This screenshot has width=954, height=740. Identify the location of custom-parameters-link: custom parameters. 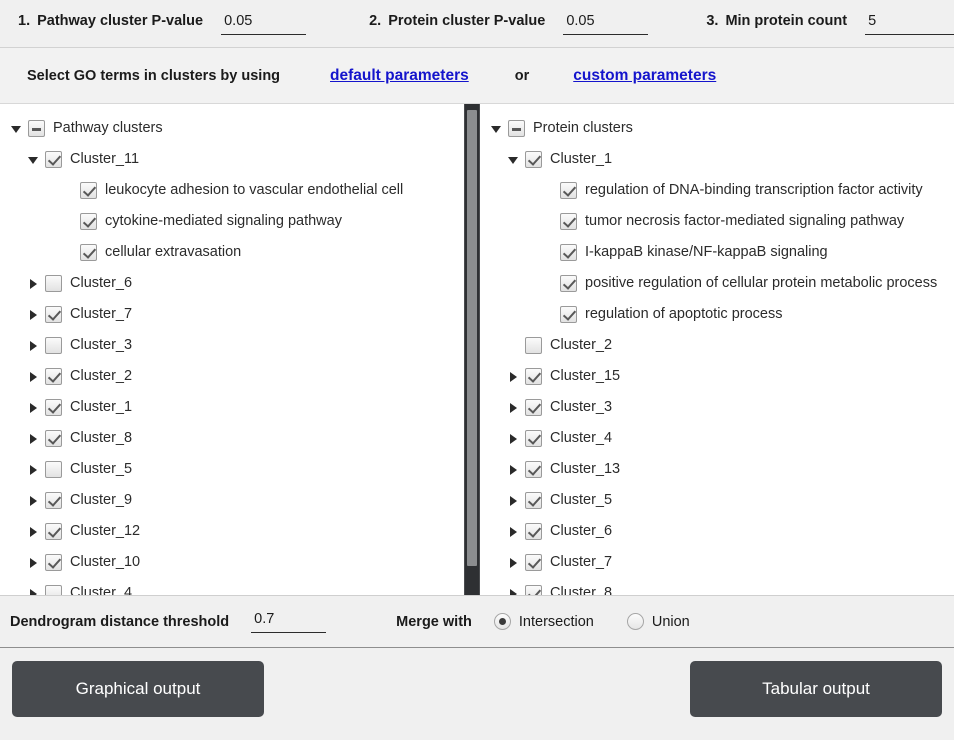
(644, 76).